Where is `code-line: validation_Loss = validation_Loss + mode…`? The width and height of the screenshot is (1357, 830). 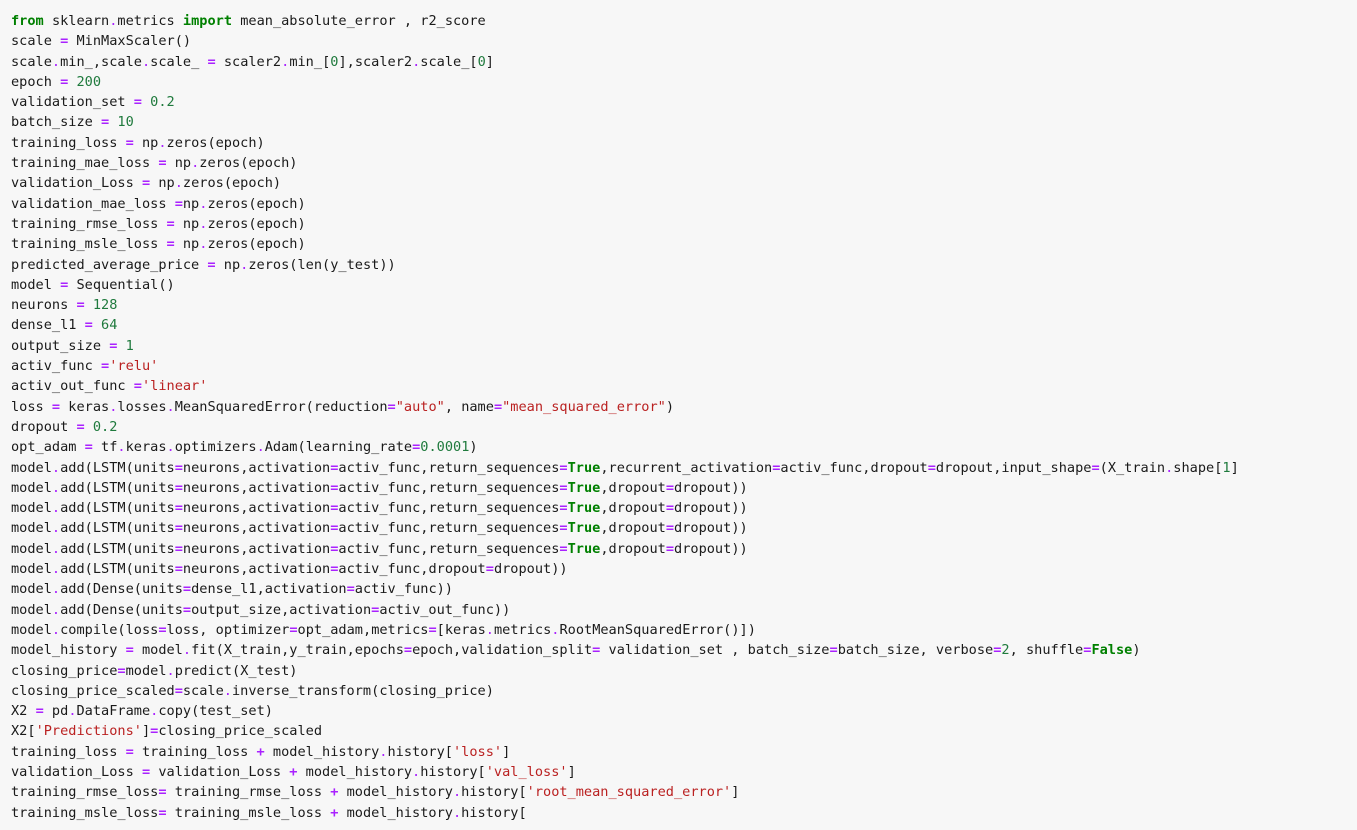 code-line: validation_Loss = validation_Loss + mode… is located at coordinates (684, 772).